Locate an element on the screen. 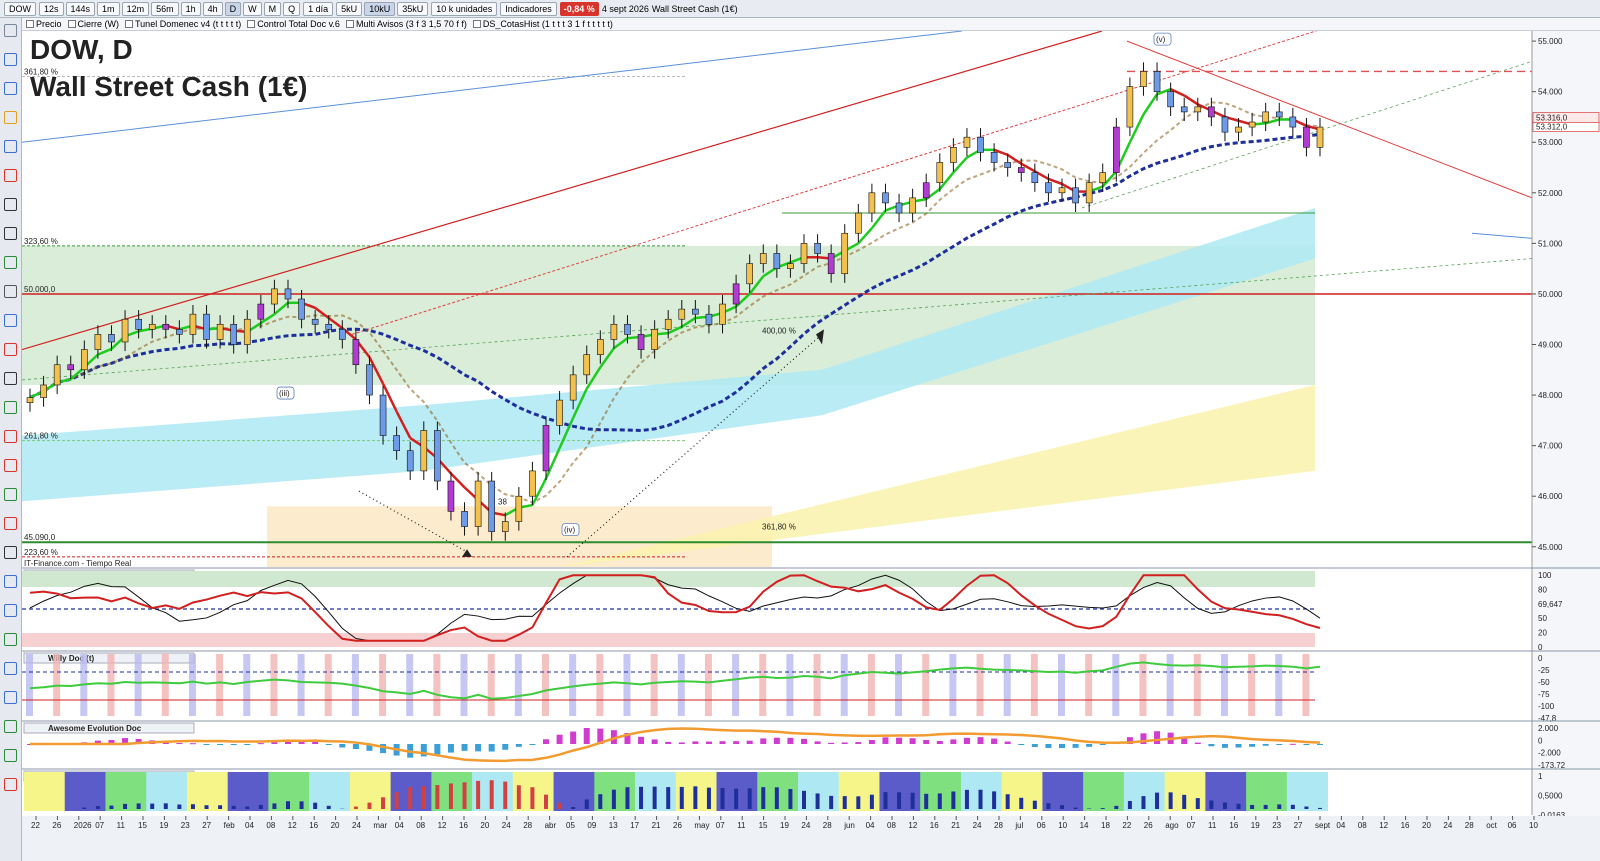  timeframe-button-M: M is located at coordinates (272, 8).